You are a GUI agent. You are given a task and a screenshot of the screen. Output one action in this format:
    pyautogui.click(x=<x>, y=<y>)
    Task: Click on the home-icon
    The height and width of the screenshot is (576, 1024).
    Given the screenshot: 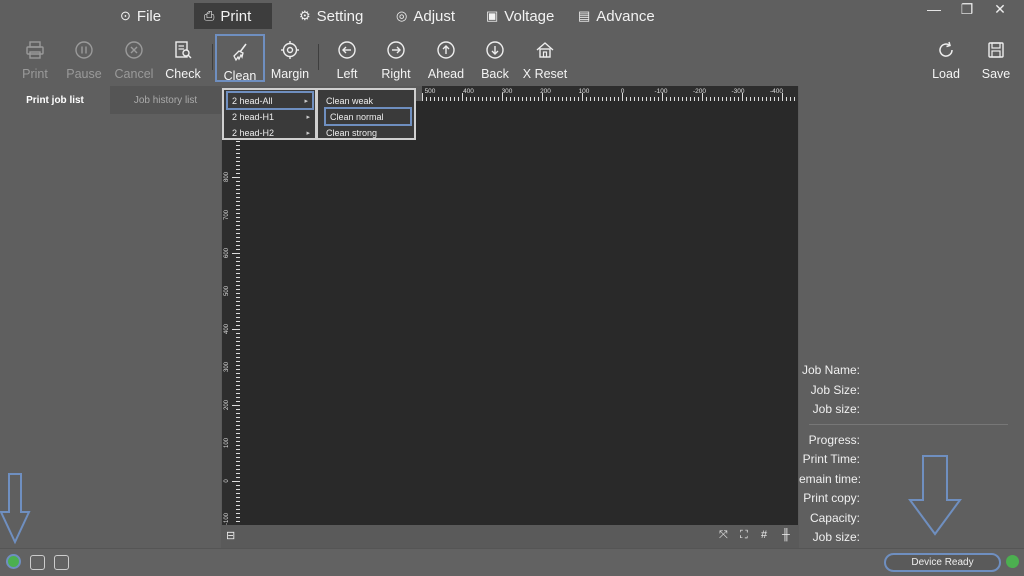 What is the action you would take?
    pyautogui.click(x=545, y=50)
    